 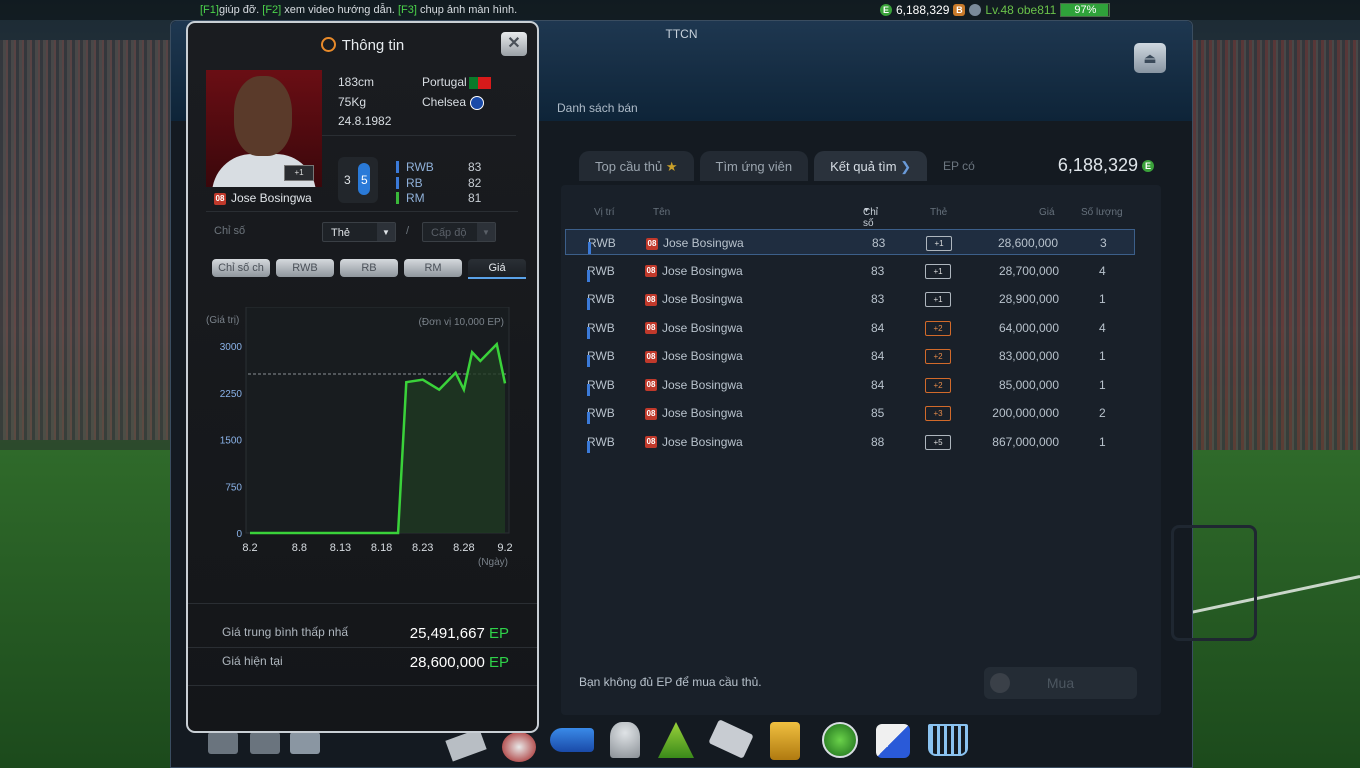 What do you see at coordinates (381, 548) in the screenshot?
I see `x-tick-label: 8.18` at bounding box center [381, 548].